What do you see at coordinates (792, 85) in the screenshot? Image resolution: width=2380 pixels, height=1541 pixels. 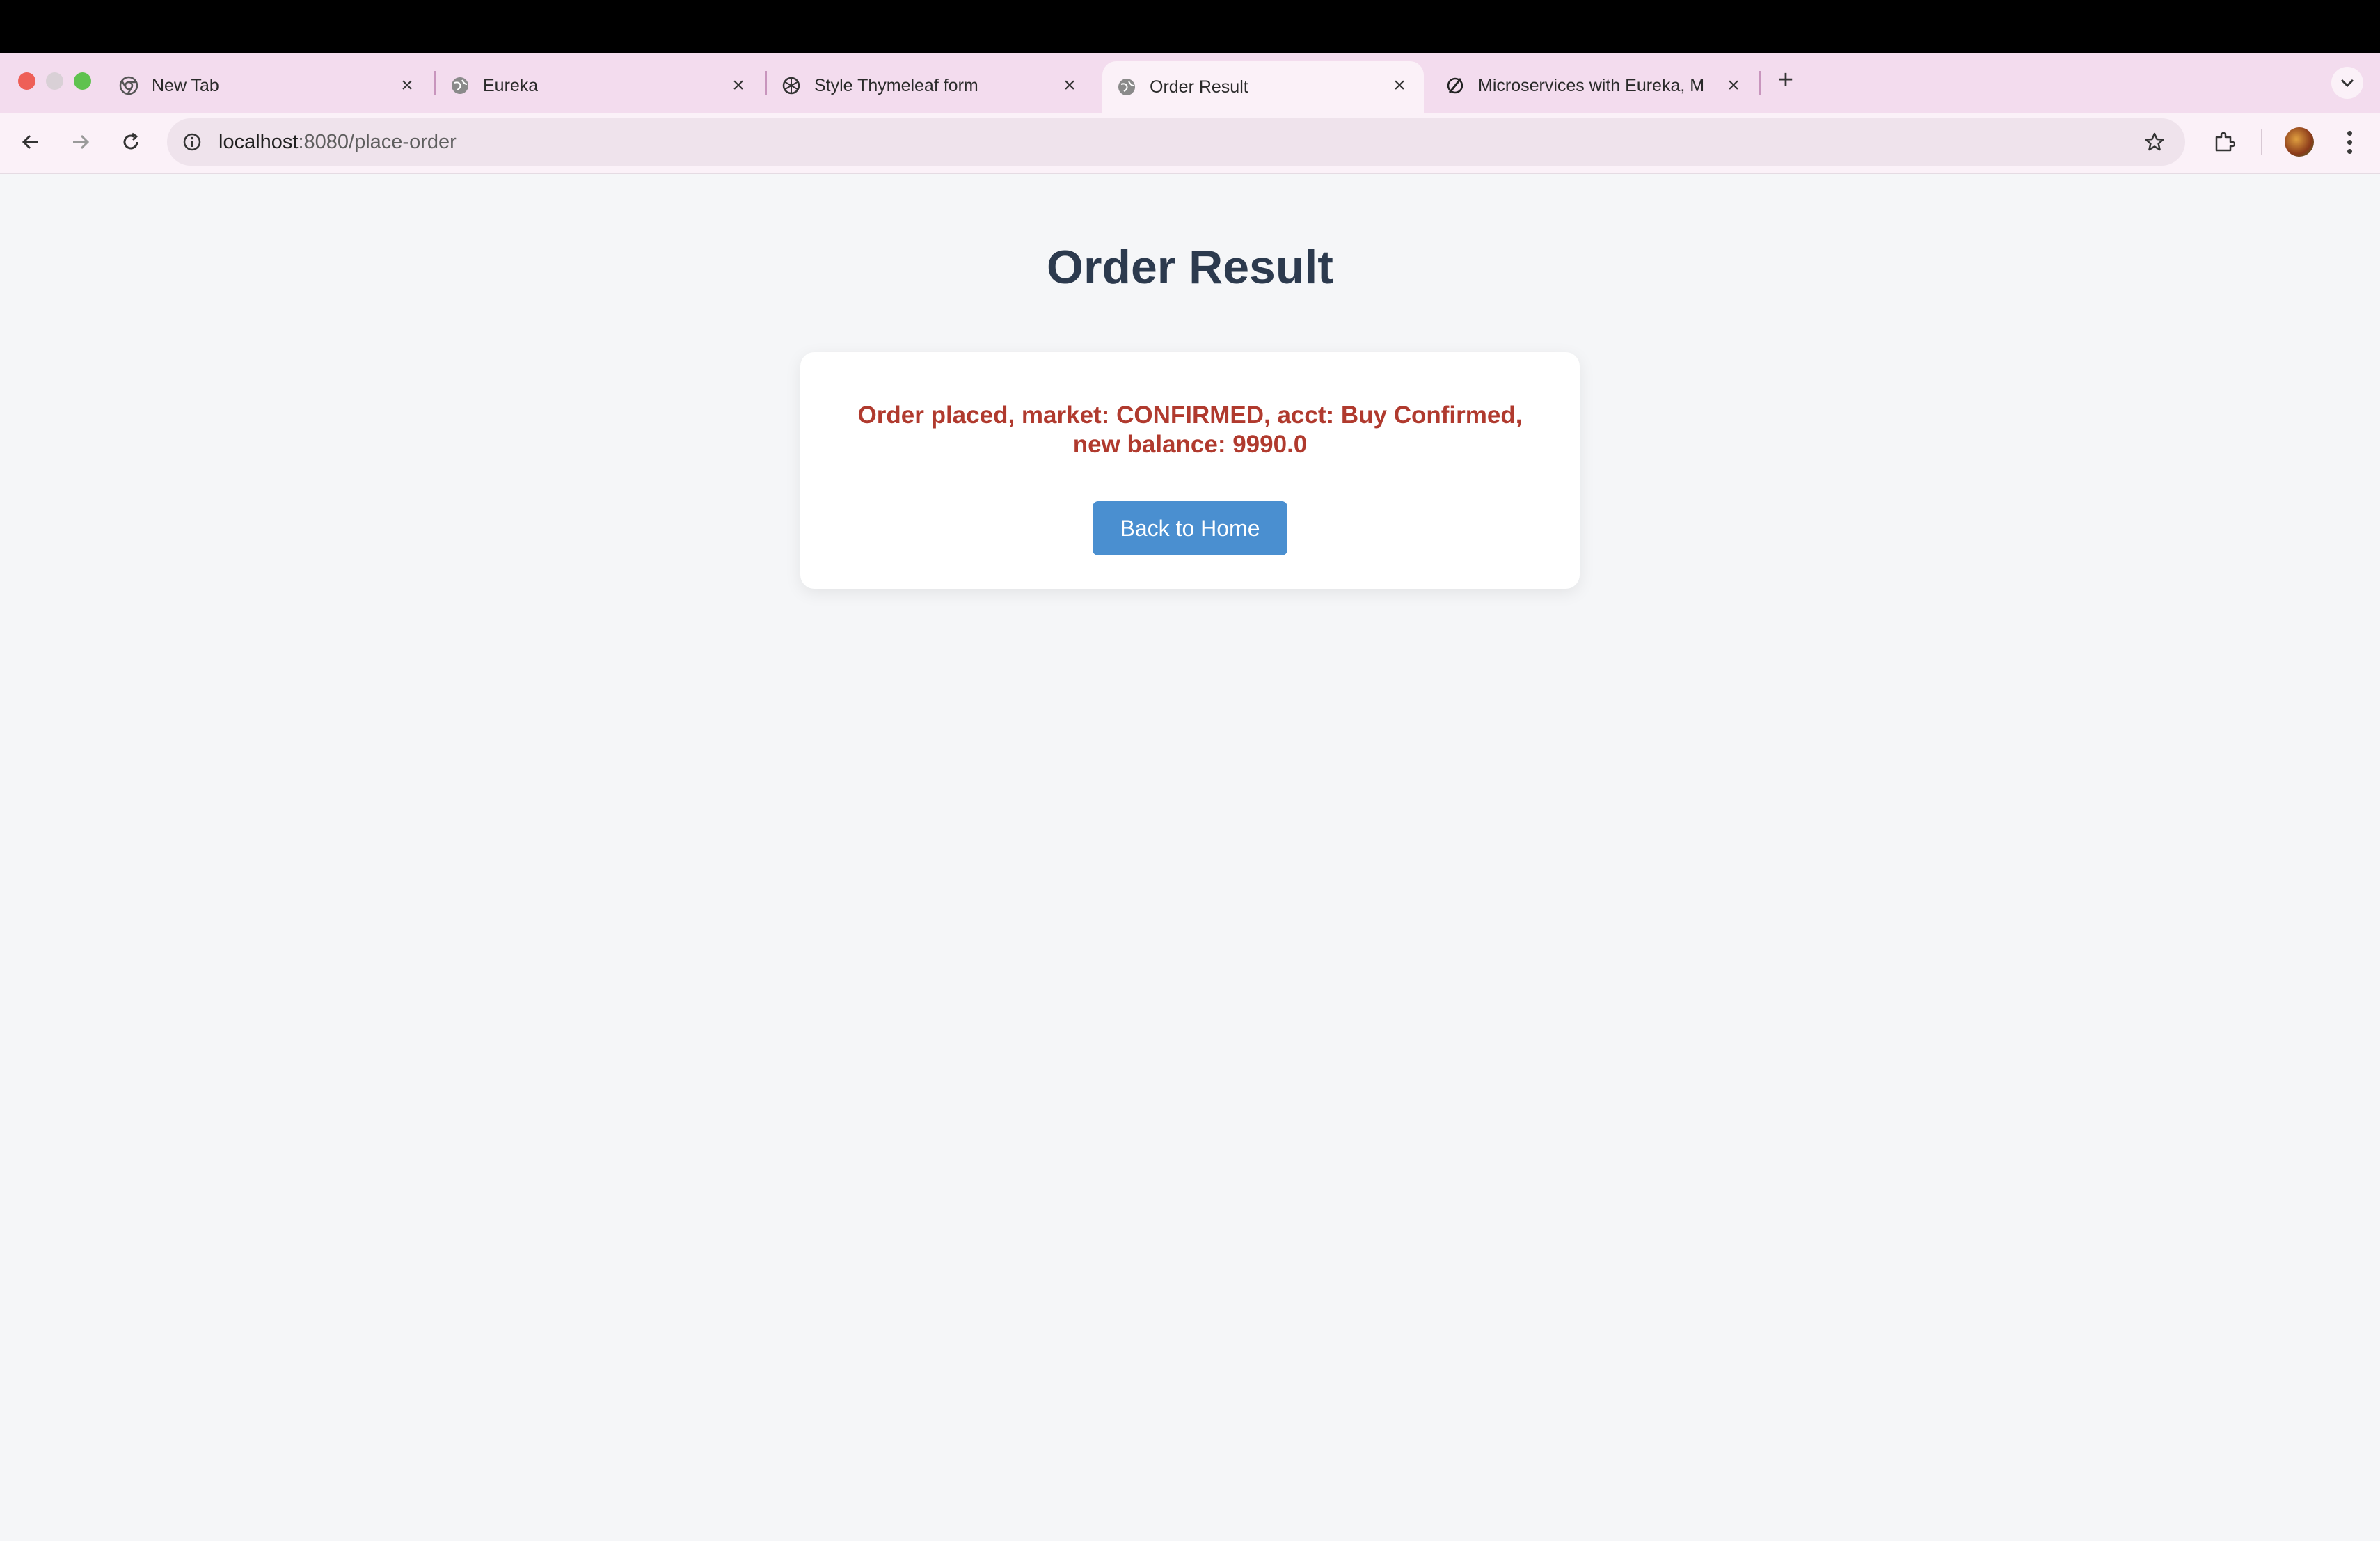 I see `openai-icon` at bounding box center [792, 85].